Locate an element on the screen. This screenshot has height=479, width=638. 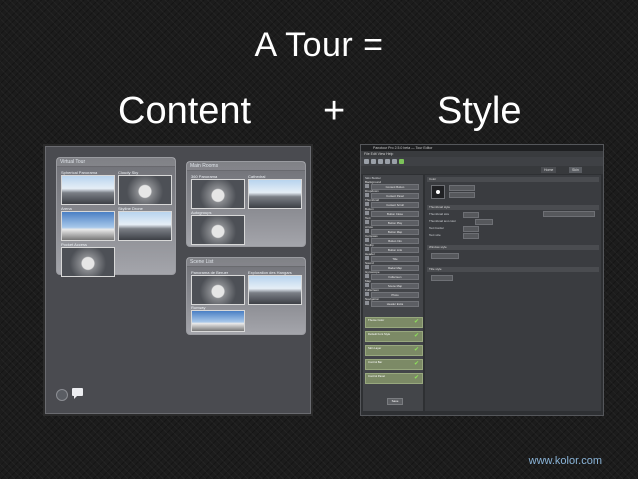
list-item: Dropdown Content Panel is located at coordinates (393, 194).